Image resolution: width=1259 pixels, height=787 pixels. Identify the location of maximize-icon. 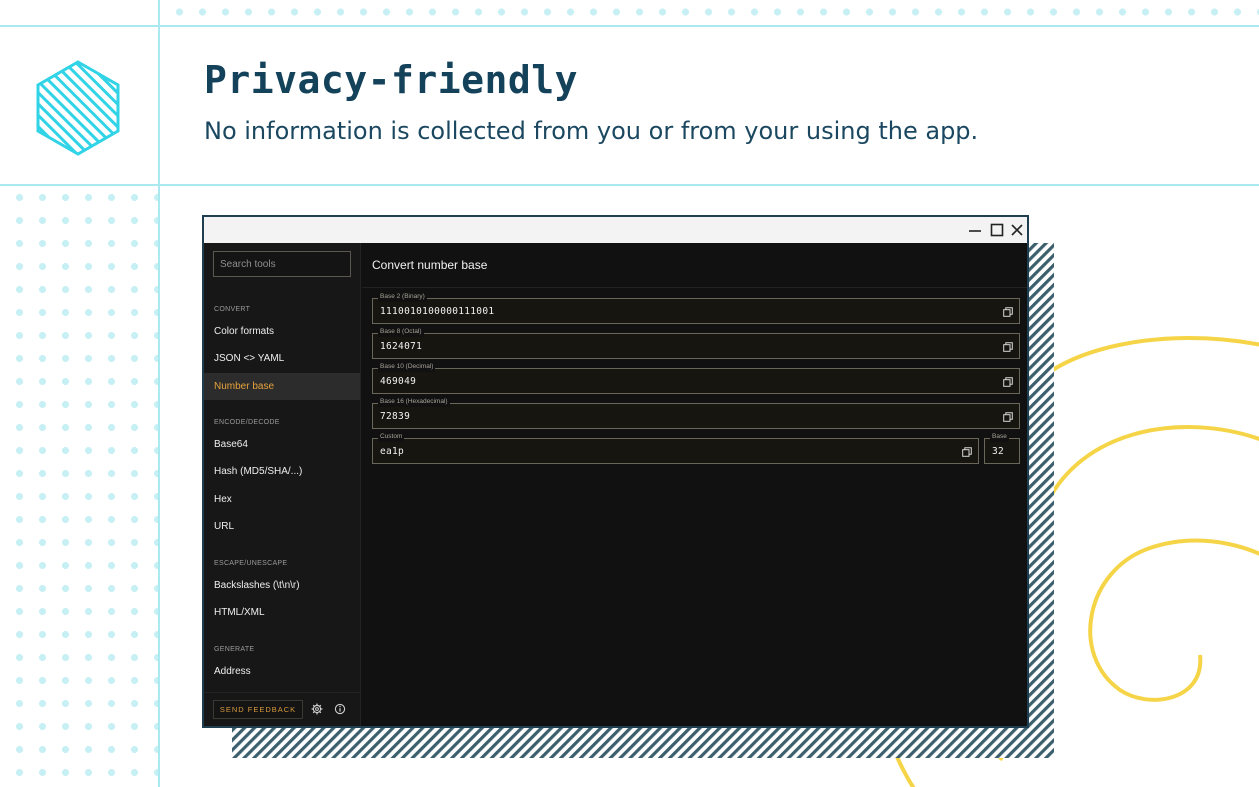
(997, 230).